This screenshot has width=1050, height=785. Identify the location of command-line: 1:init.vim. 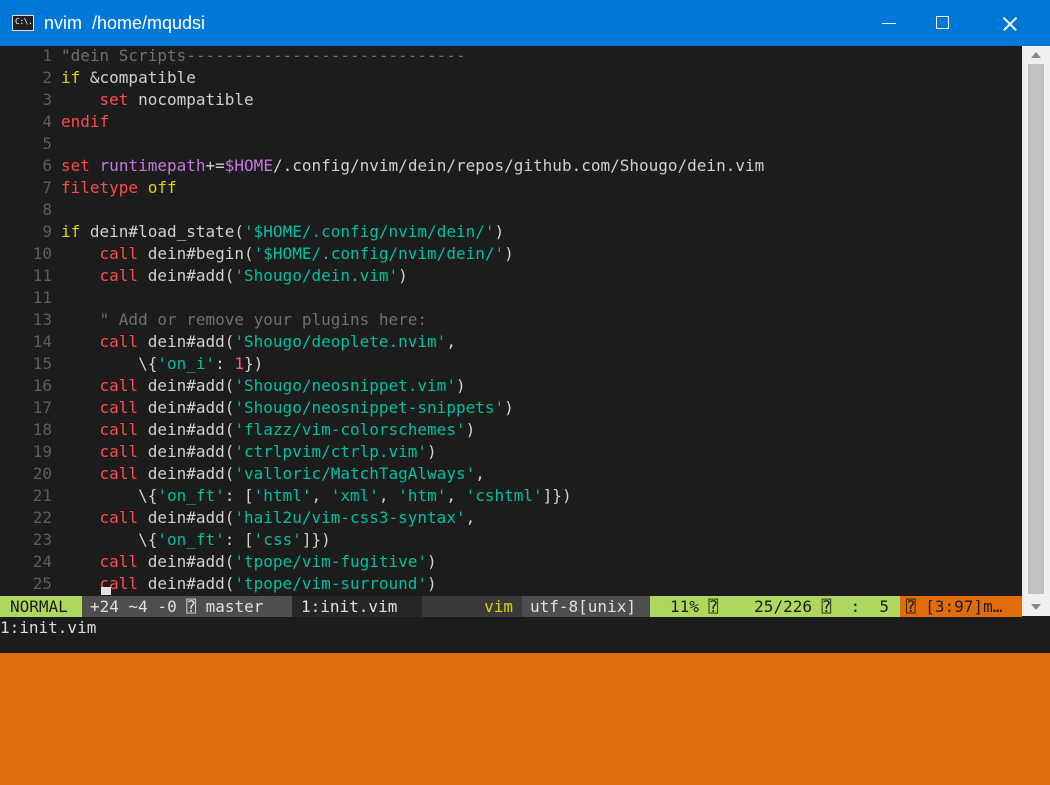
(511, 627).